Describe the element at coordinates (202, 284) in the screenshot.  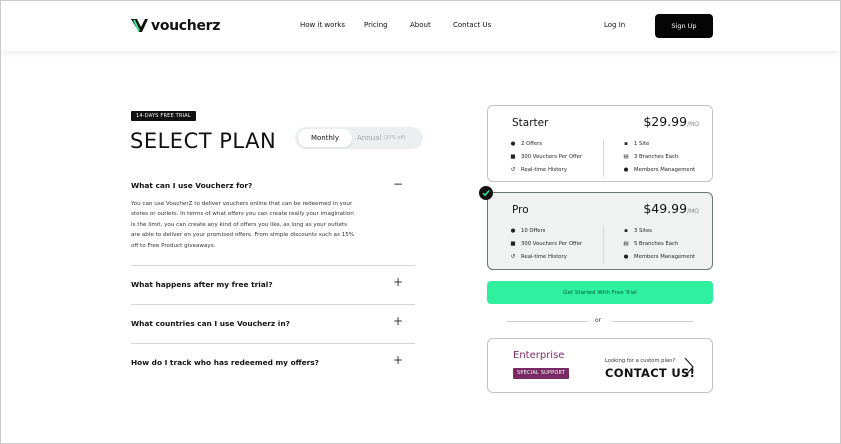
I see `faq-question: What happens after my free trial?` at that location.